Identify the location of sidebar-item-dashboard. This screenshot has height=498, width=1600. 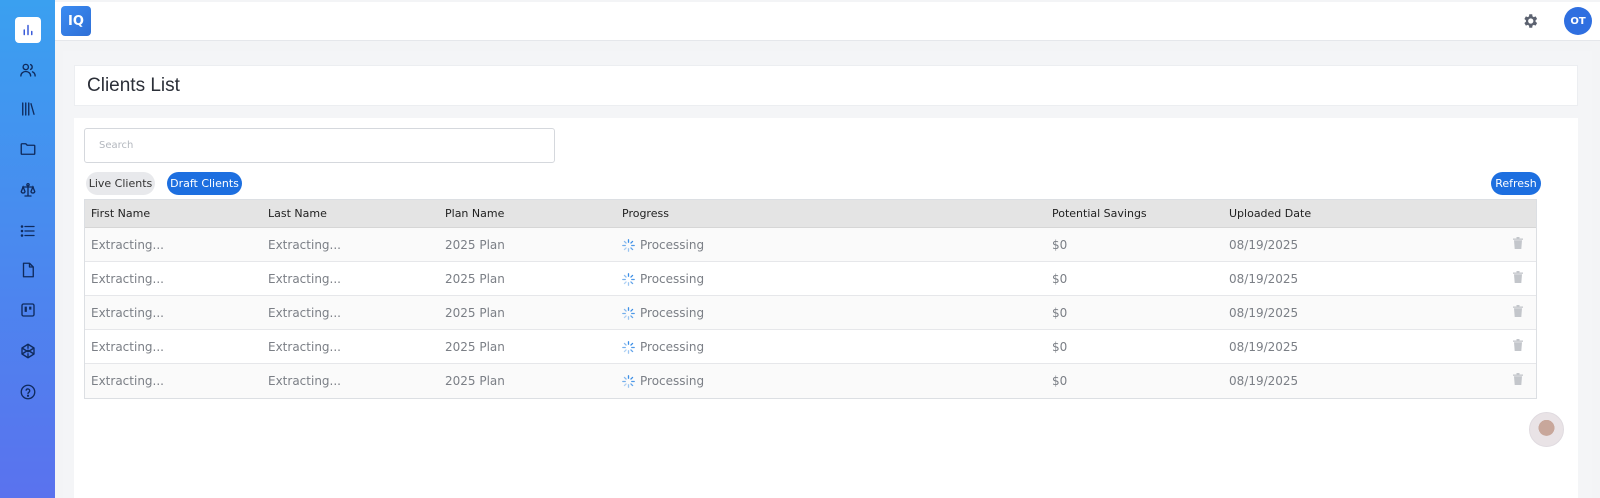
(28, 30).